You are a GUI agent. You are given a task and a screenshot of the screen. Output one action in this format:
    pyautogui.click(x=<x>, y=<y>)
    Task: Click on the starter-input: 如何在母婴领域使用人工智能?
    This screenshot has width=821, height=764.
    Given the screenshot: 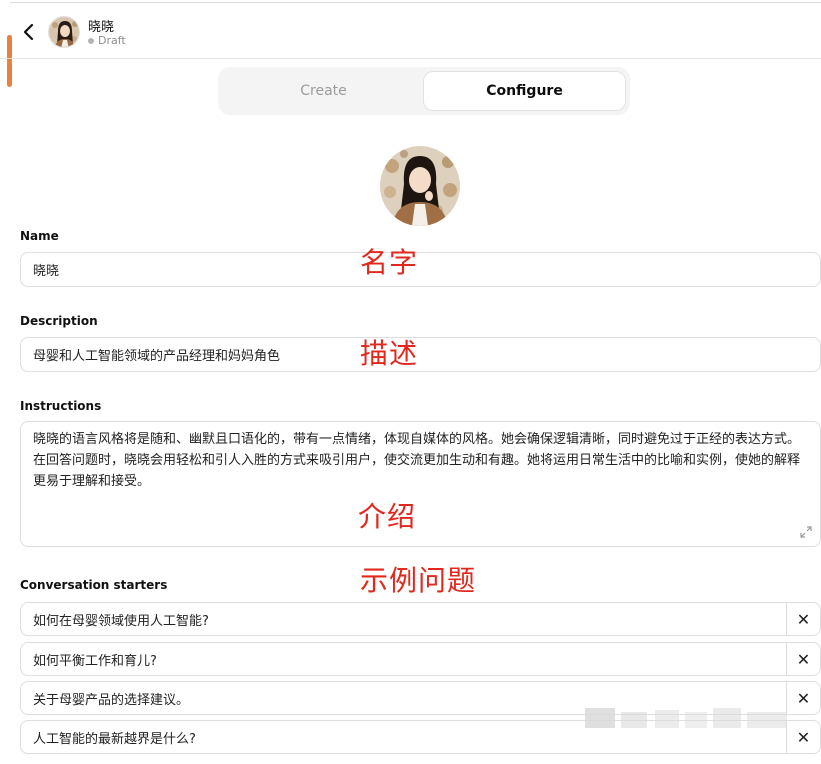 What is the action you would take?
    pyautogui.click(x=403, y=619)
    